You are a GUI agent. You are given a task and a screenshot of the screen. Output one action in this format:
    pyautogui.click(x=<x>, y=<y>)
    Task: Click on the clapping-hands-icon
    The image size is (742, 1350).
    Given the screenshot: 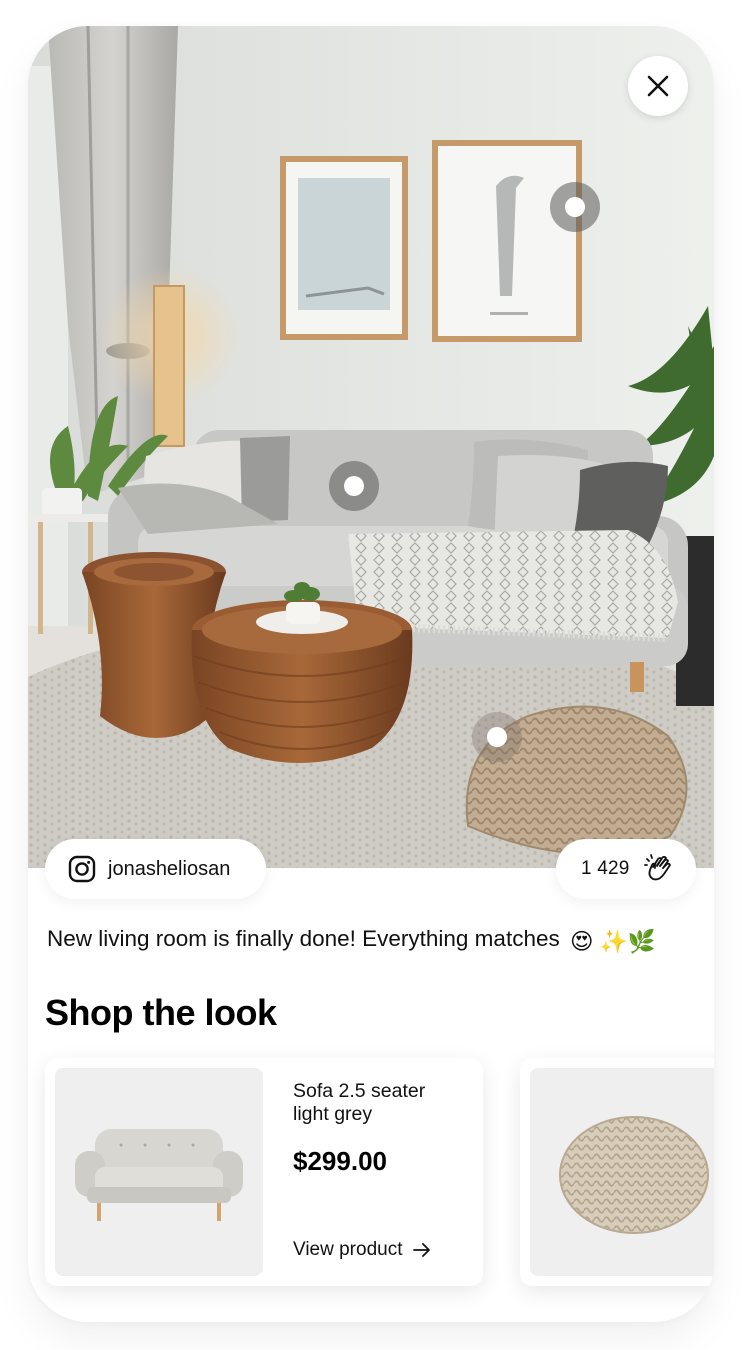 What is the action you would take?
    pyautogui.click(x=657, y=867)
    